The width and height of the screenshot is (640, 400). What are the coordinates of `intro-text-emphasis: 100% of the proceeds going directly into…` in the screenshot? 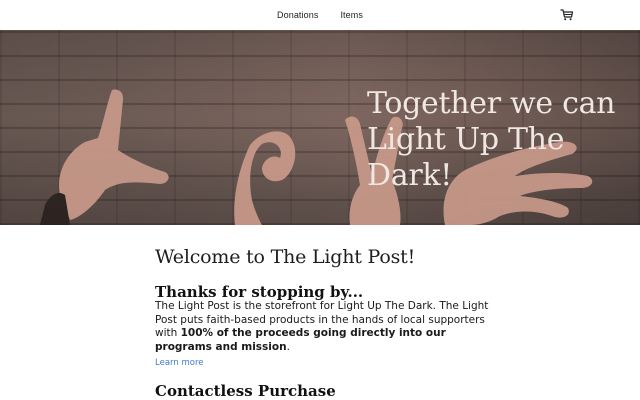 It's located at (300, 340).